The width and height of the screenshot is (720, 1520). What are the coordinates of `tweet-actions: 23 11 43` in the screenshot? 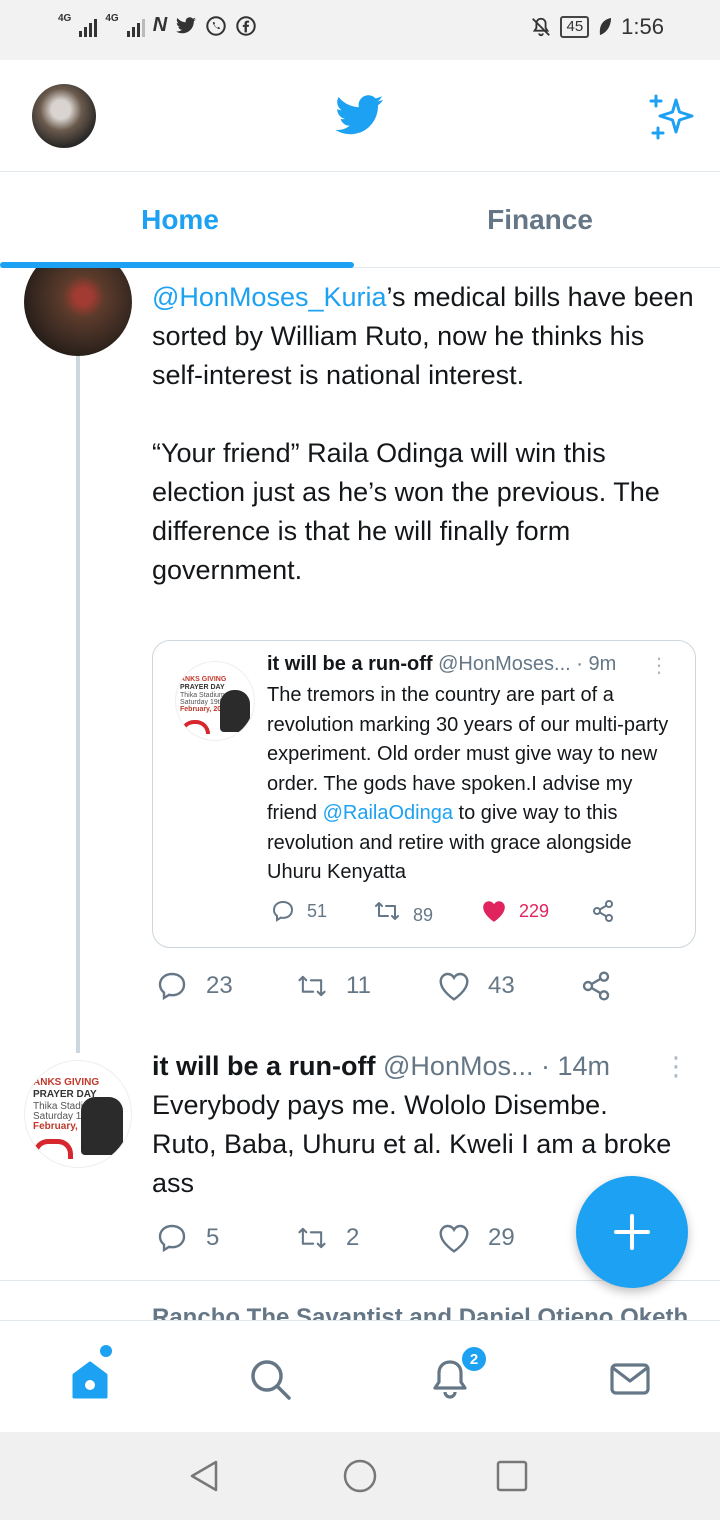 It's located at (436, 990).